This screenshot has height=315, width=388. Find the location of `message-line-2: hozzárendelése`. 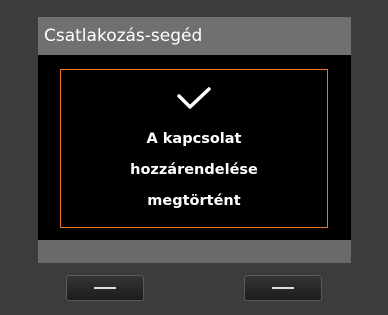

message-line-2: hozzárendelése is located at coordinates (194, 170).